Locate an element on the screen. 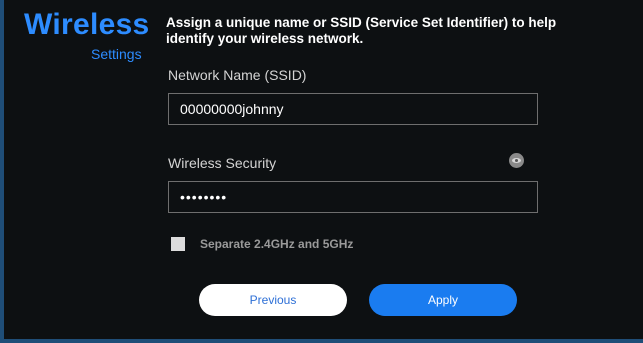 This screenshot has height=343, width=643. page-title: Wireless is located at coordinates (87, 24).